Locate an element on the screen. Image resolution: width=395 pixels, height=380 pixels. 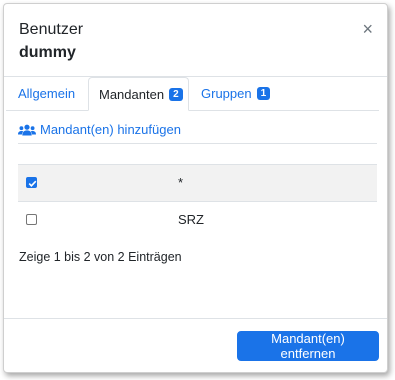
tab-label: Mandanten is located at coordinates (132, 94).